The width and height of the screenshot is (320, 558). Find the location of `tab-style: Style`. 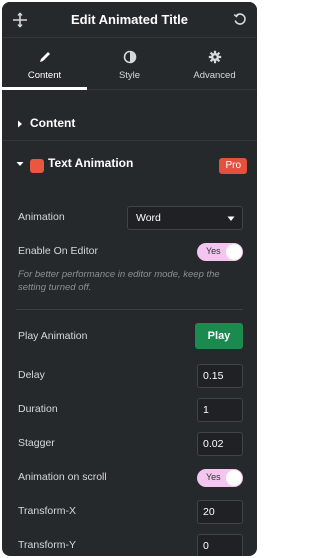

tab-style: Style is located at coordinates (129, 63).